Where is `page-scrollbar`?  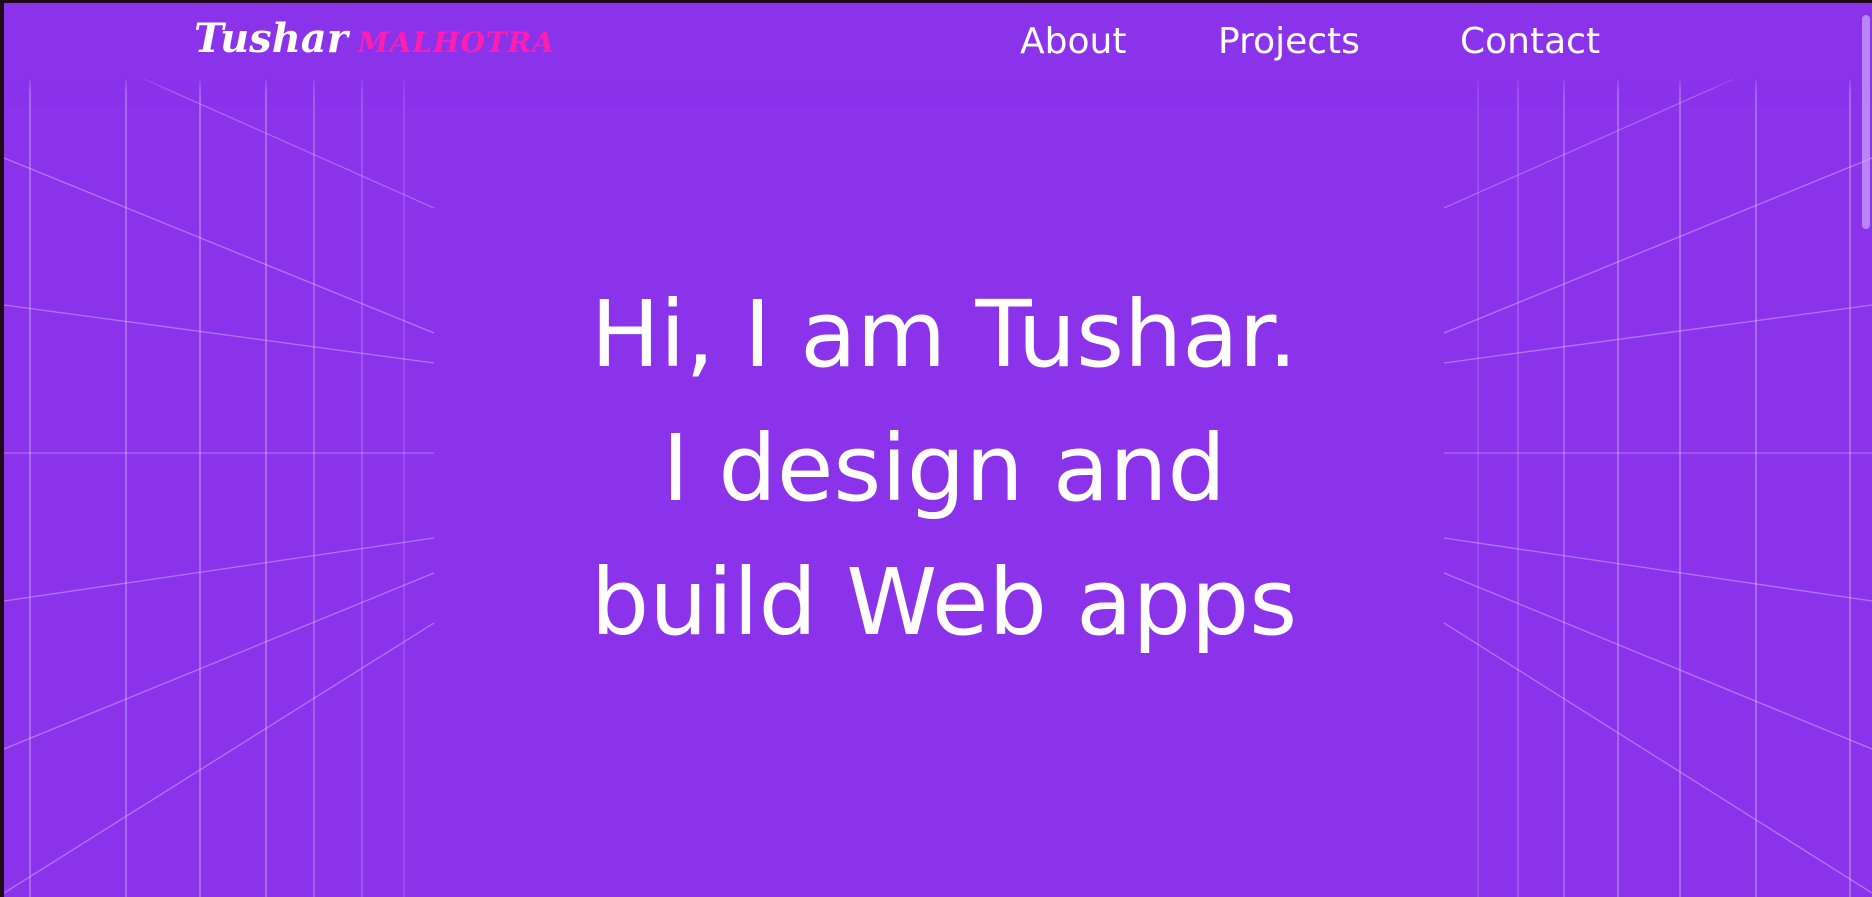
page-scrollbar is located at coordinates (1865, 450).